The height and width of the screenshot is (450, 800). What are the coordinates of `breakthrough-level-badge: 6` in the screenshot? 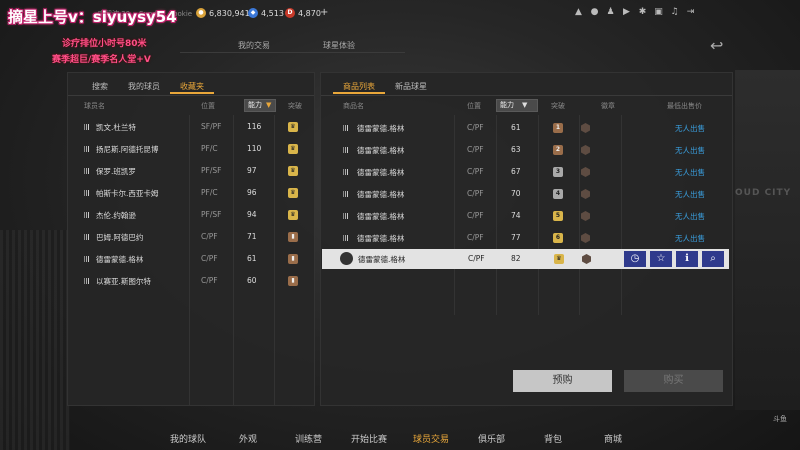 It's located at (558, 238).